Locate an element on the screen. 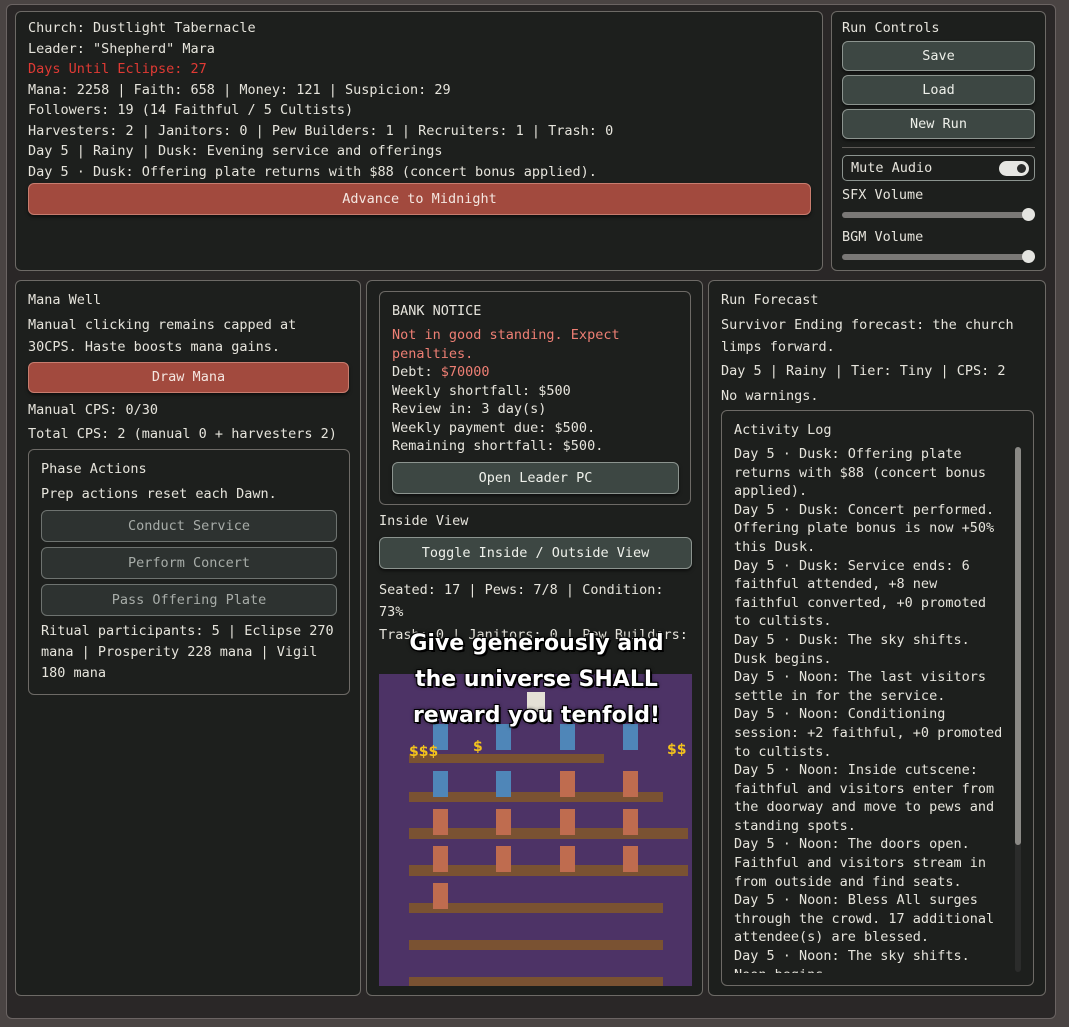  leader-name: Leader: "Shepherd" Mara is located at coordinates (121, 48).